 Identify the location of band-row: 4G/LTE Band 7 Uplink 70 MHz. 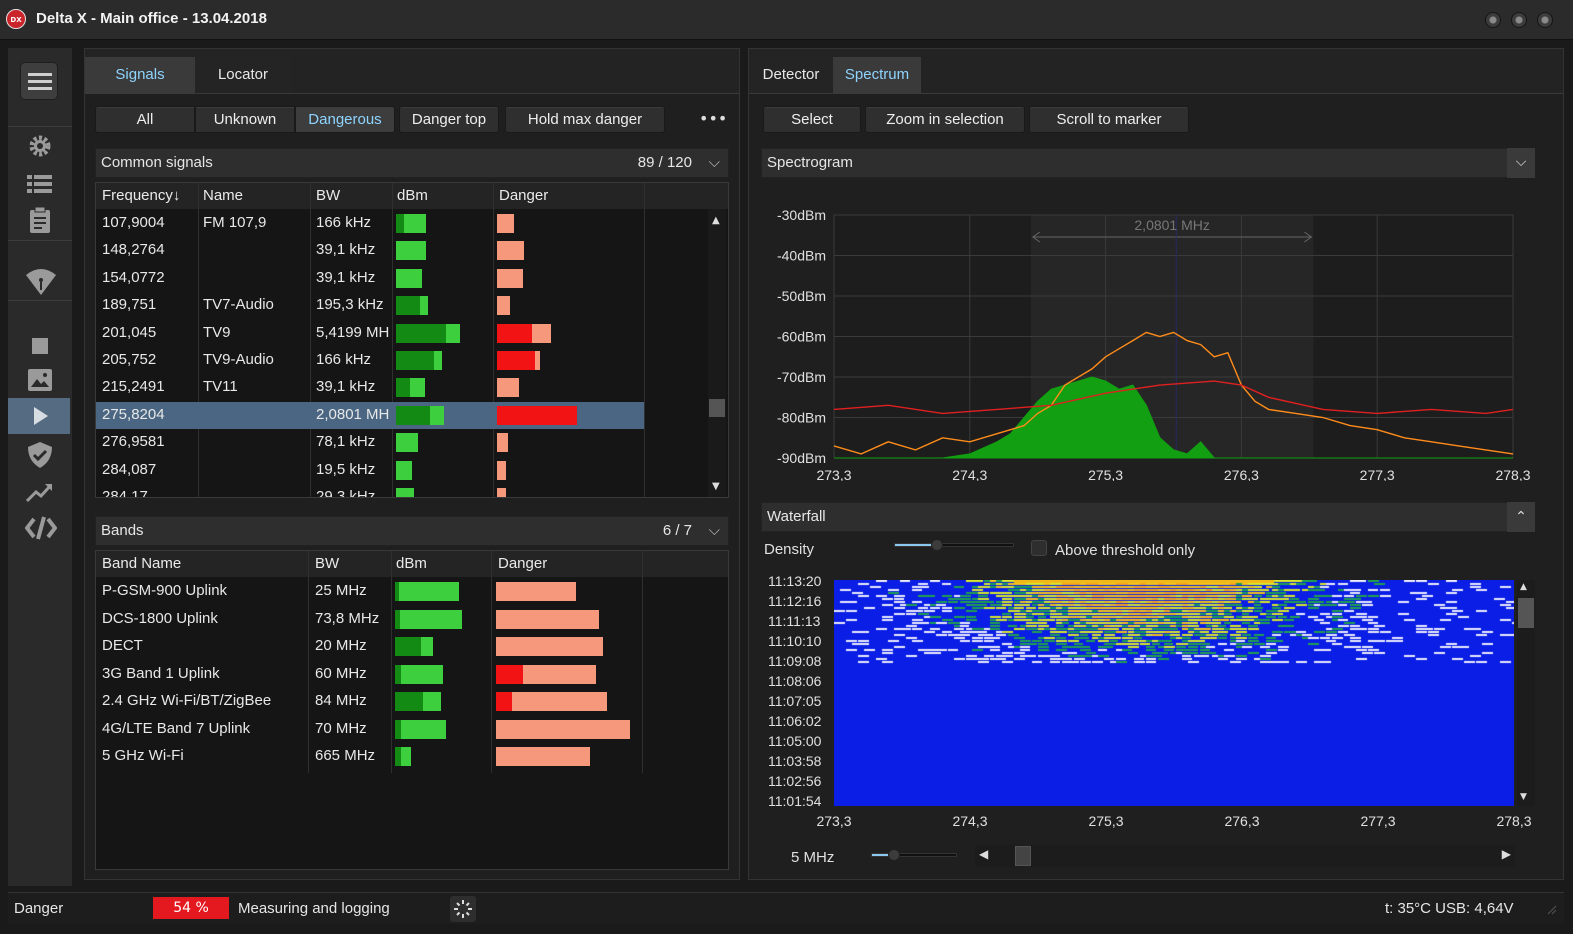
(402, 729).